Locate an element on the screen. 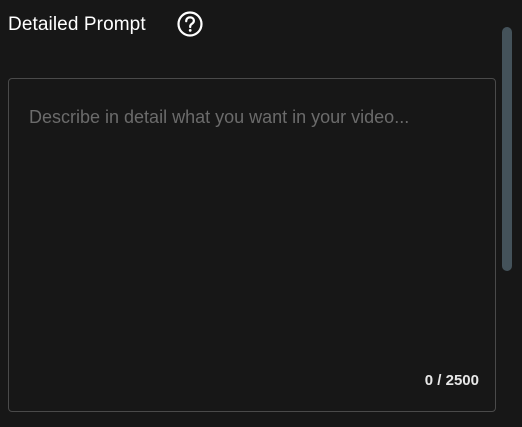  prompt-title: Detailed Prompt is located at coordinates (77, 24).